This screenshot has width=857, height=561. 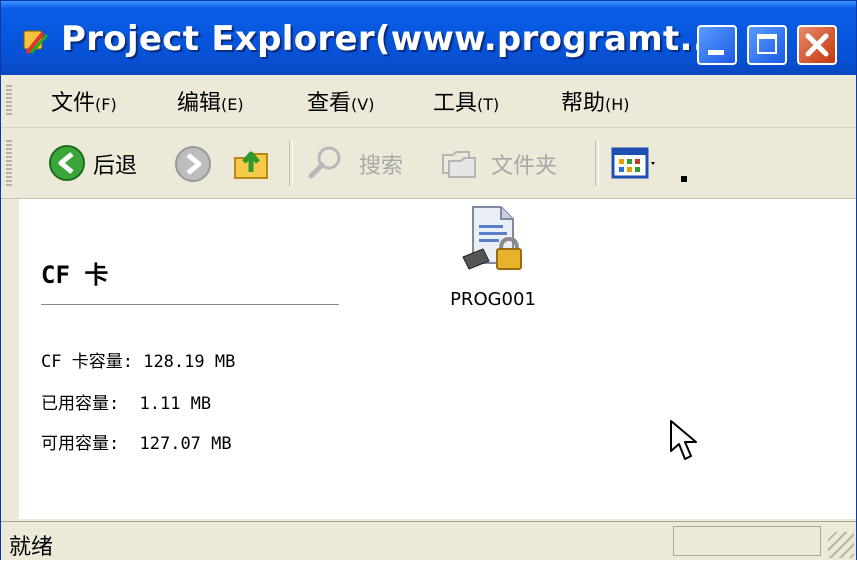 What do you see at coordinates (190, 304) in the screenshot?
I see `panel-divider` at bounding box center [190, 304].